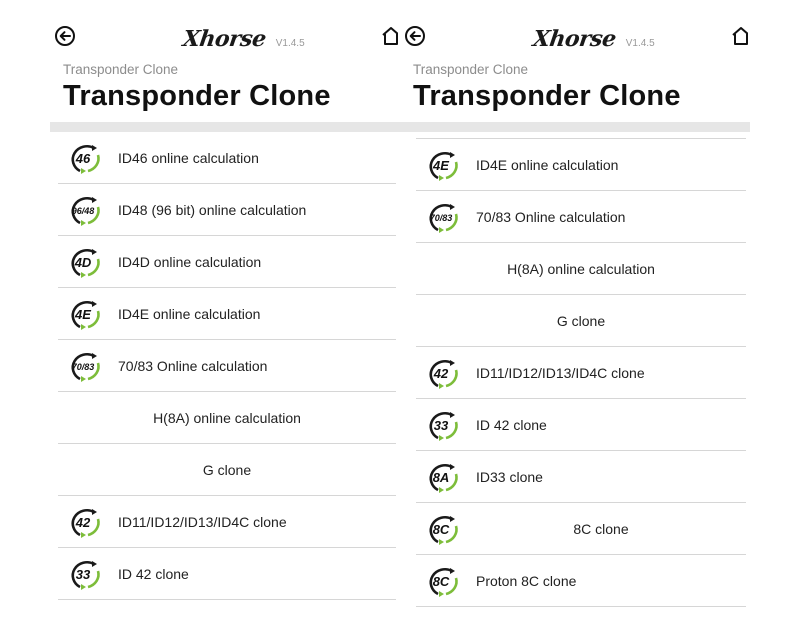 The image size is (800, 618). Describe the element at coordinates (581, 581) in the screenshot. I see `list-item: 8C Proton 8C clone` at that location.